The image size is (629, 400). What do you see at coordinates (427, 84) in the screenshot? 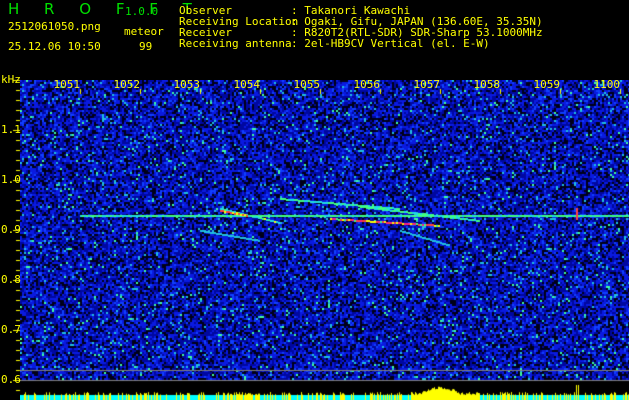
I see `x-tick-label: 1057` at bounding box center [427, 84].